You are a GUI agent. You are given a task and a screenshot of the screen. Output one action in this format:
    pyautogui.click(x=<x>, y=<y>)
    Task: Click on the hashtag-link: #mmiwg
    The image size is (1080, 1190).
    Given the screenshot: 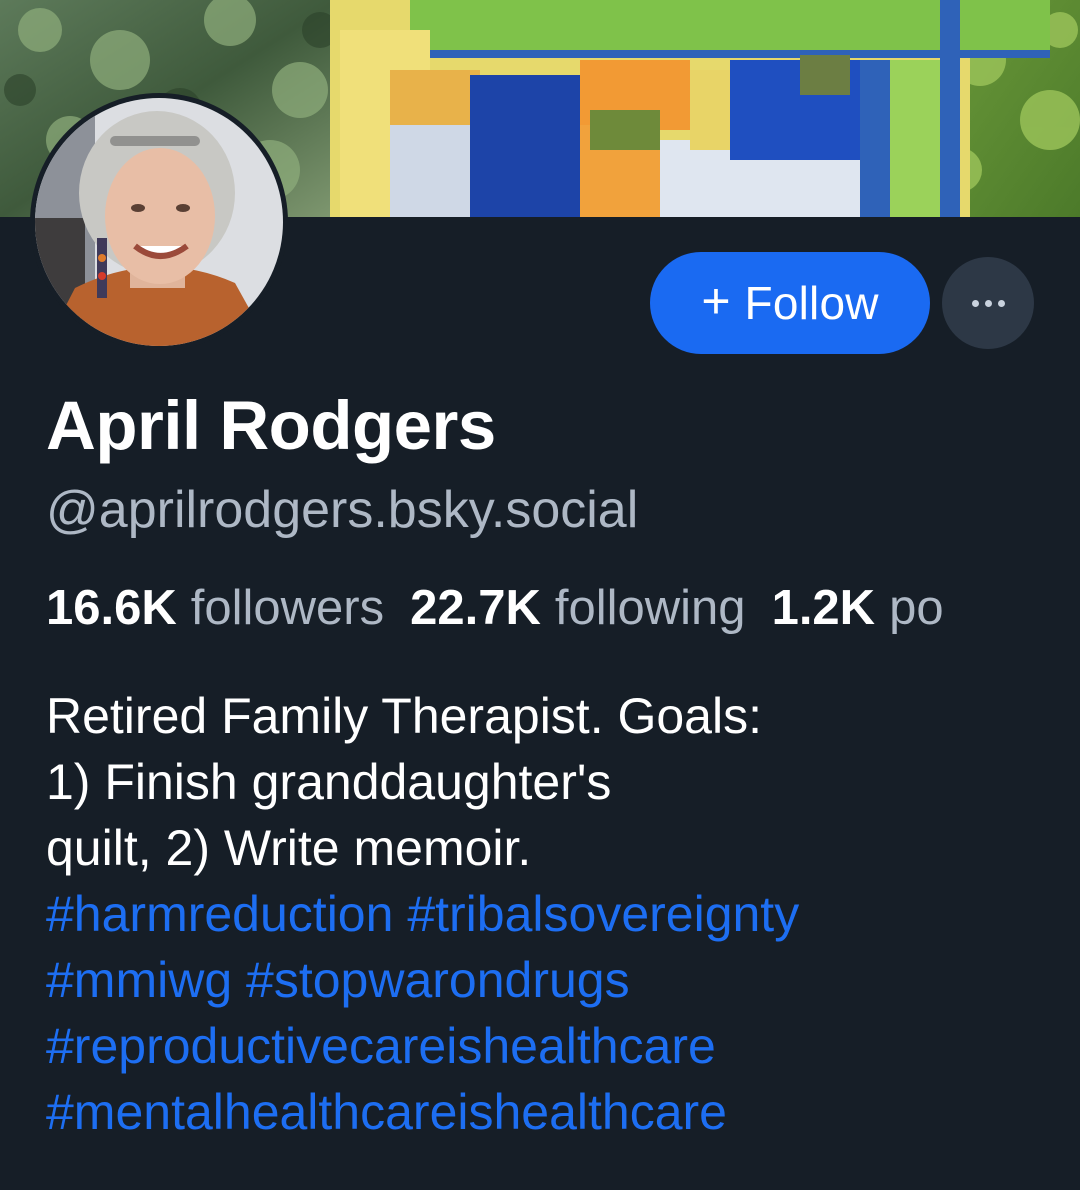 What is the action you would take?
    pyautogui.click(x=139, y=980)
    